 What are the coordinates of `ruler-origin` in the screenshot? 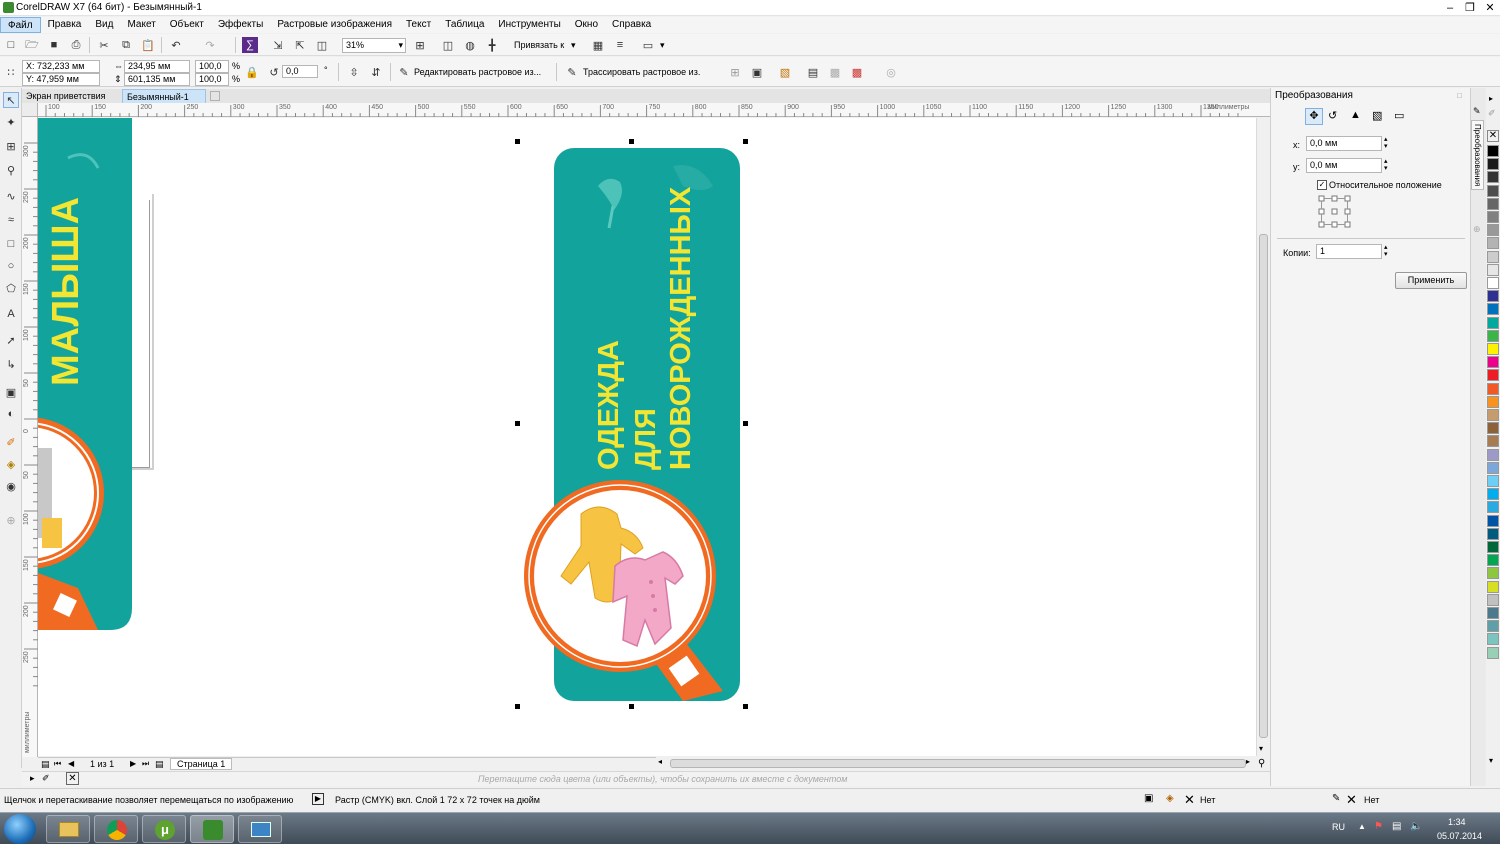 It's located at (30, 110).